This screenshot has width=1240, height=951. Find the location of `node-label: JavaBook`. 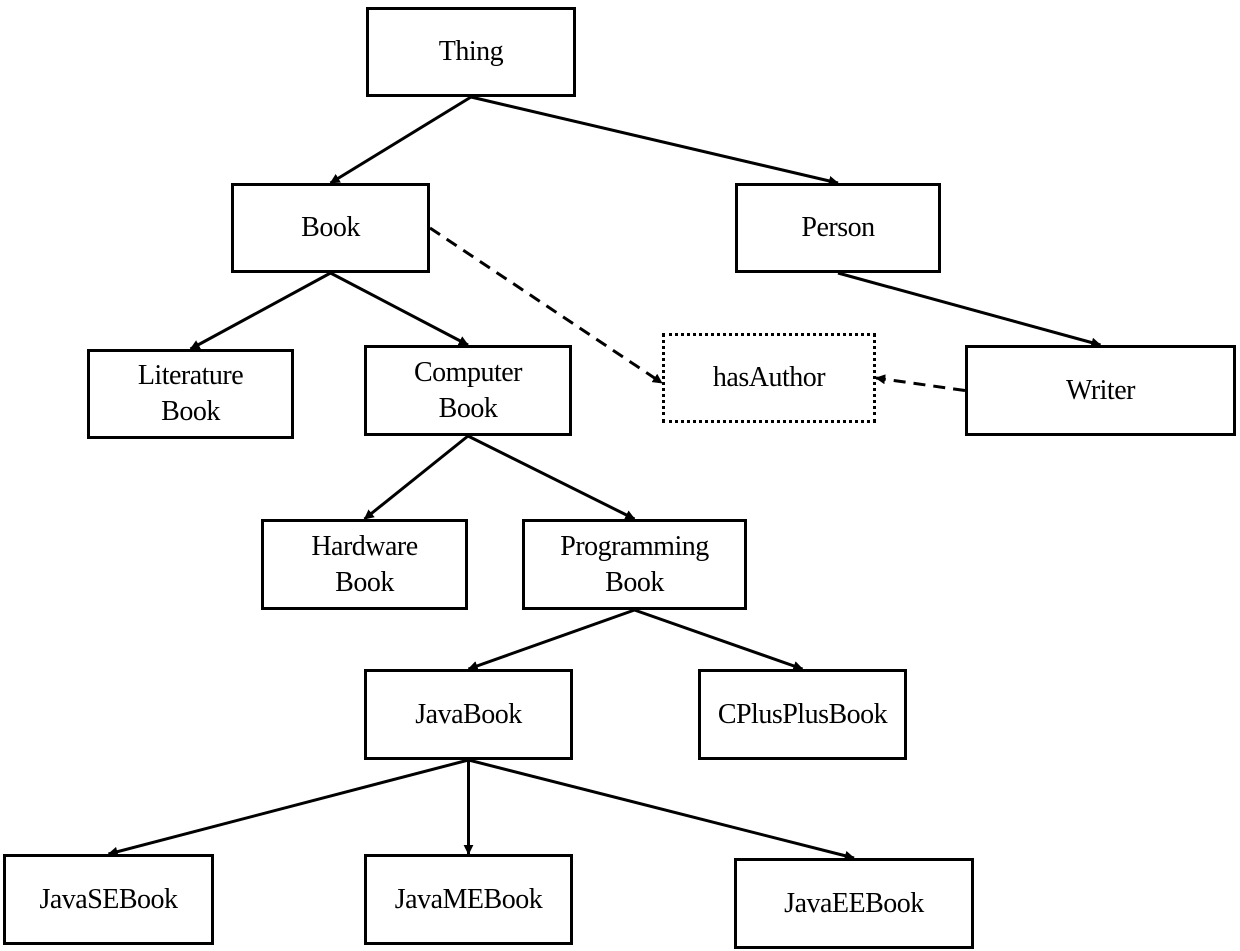

node-label: JavaBook is located at coordinates (468, 714).